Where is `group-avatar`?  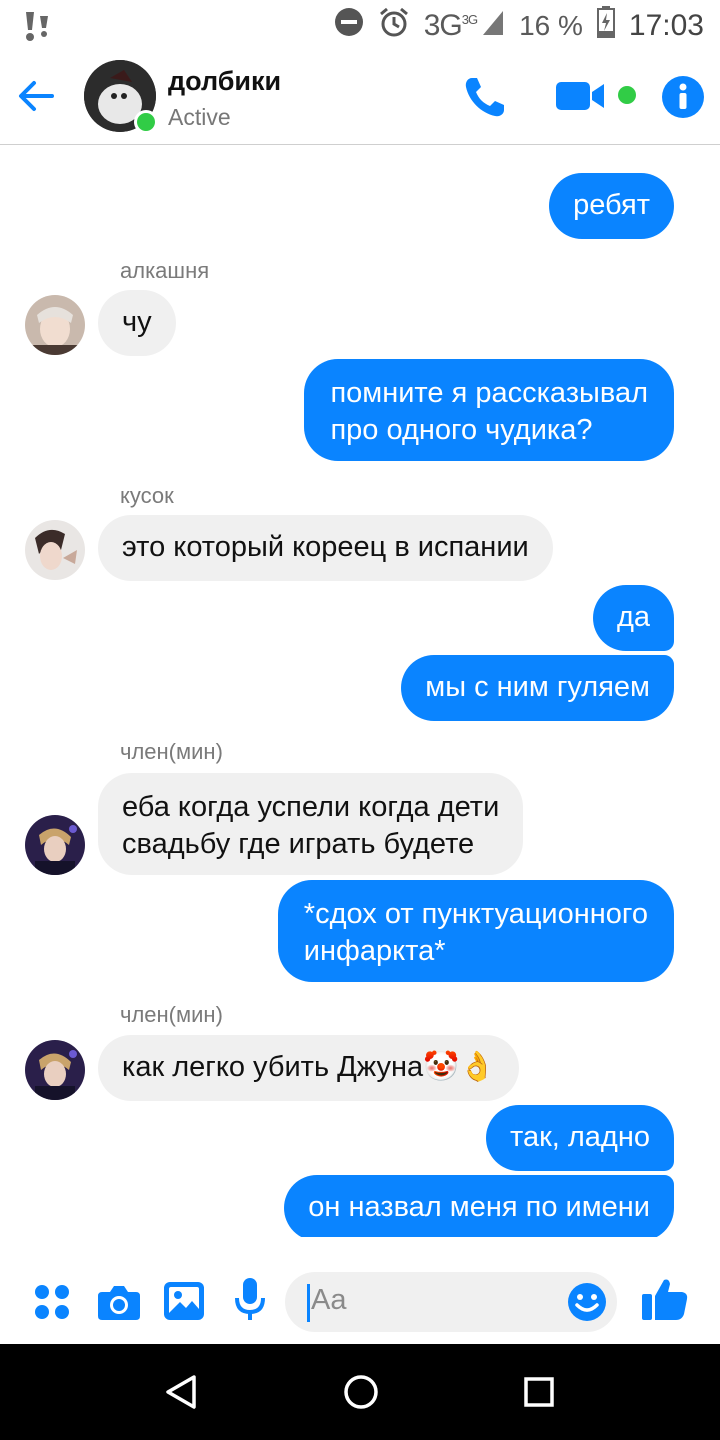
group-avatar is located at coordinates (121, 97).